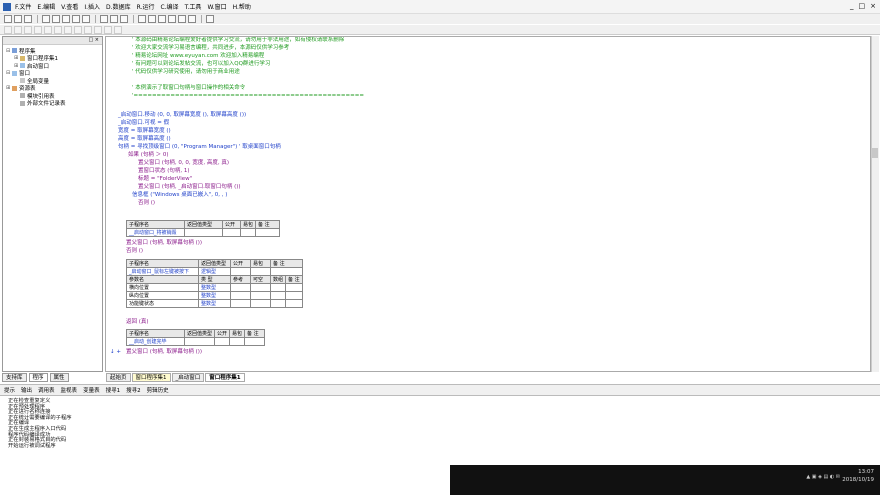  Describe the element at coordinates (124, 19) in the screenshot. I see `grid-icon` at that location.